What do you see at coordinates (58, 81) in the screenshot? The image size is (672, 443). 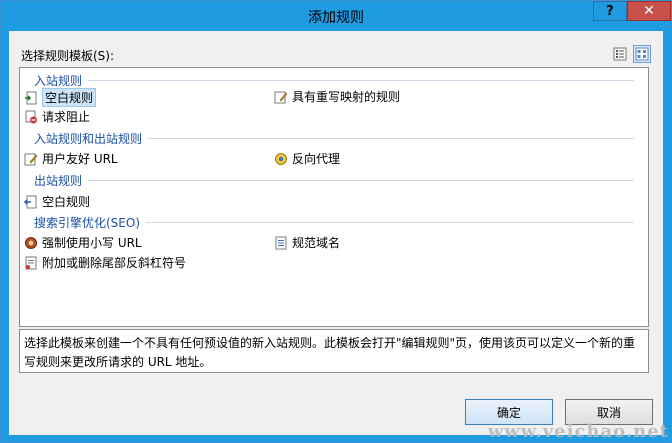 I see `group-header-label: 入站规则` at bounding box center [58, 81].